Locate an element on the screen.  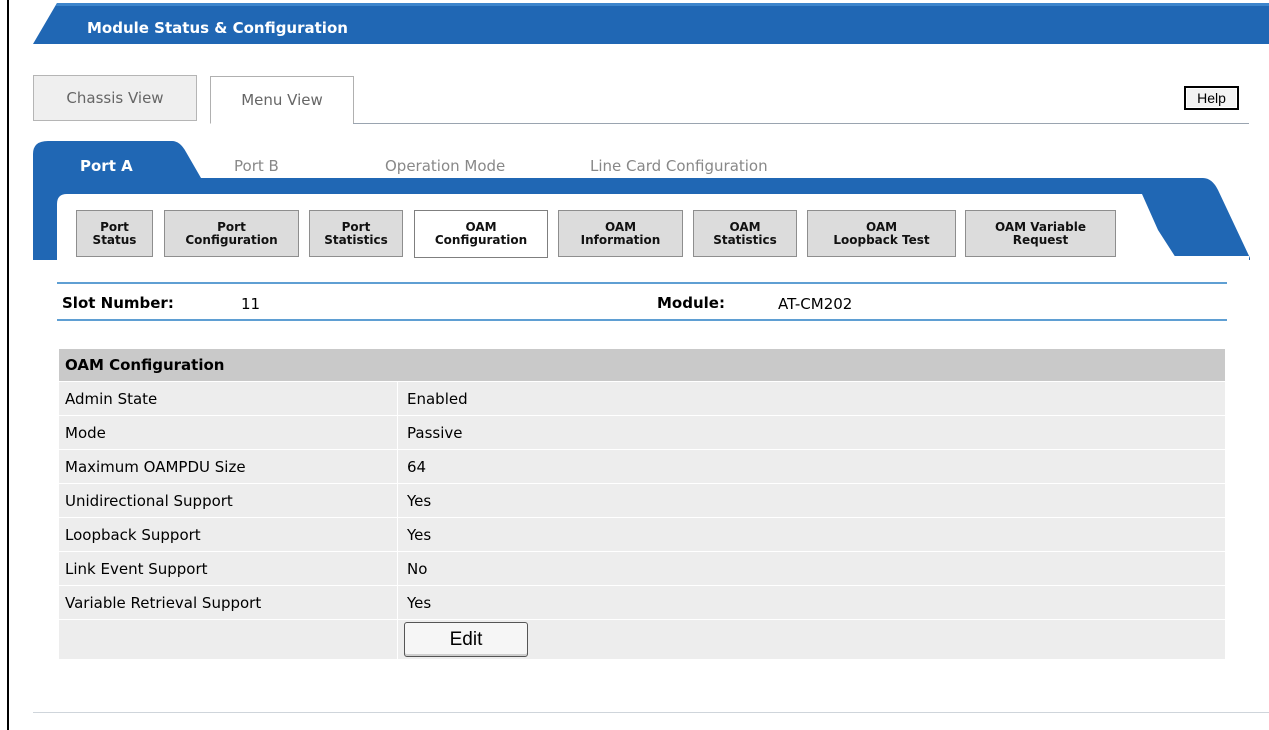
subtab-port-statistics: Port Statistics is located at coordinates (356, 233).